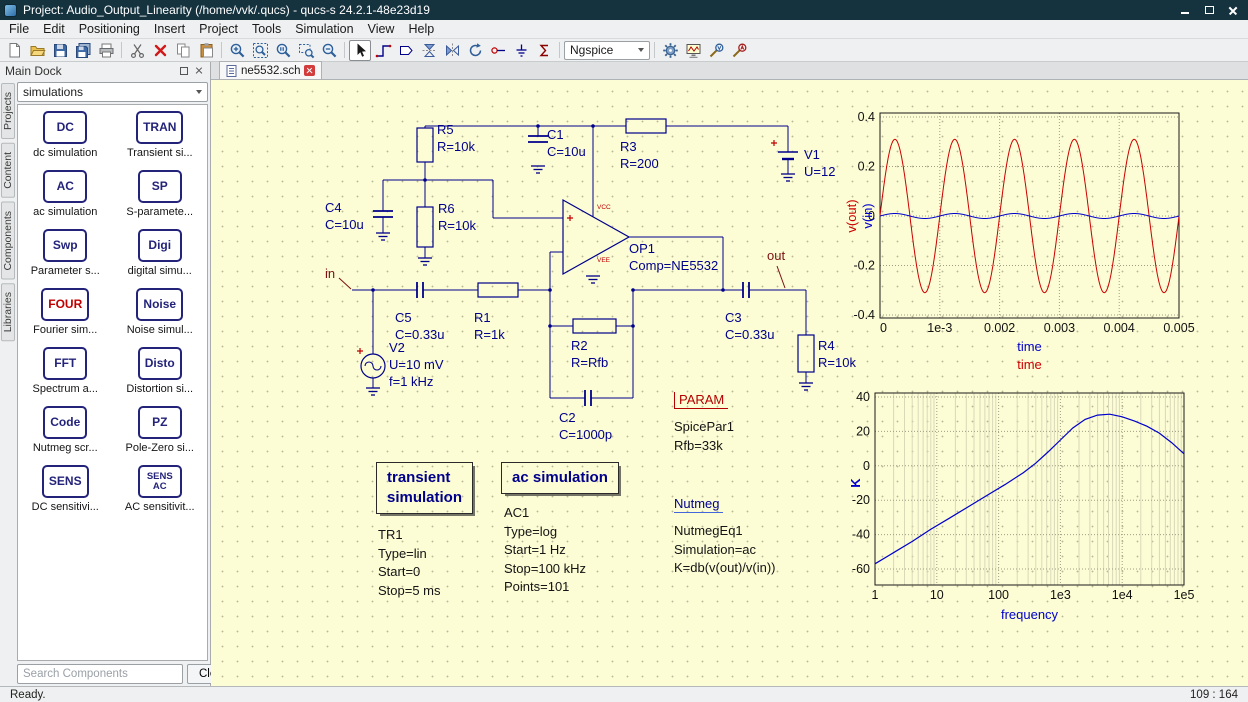 The height and width of the screenshot is (702, 1248). What do you see at coordinates (271, 70) in the screenshot?
I see `document-tab: ne5532.sch` at bounding box center [271, 70].